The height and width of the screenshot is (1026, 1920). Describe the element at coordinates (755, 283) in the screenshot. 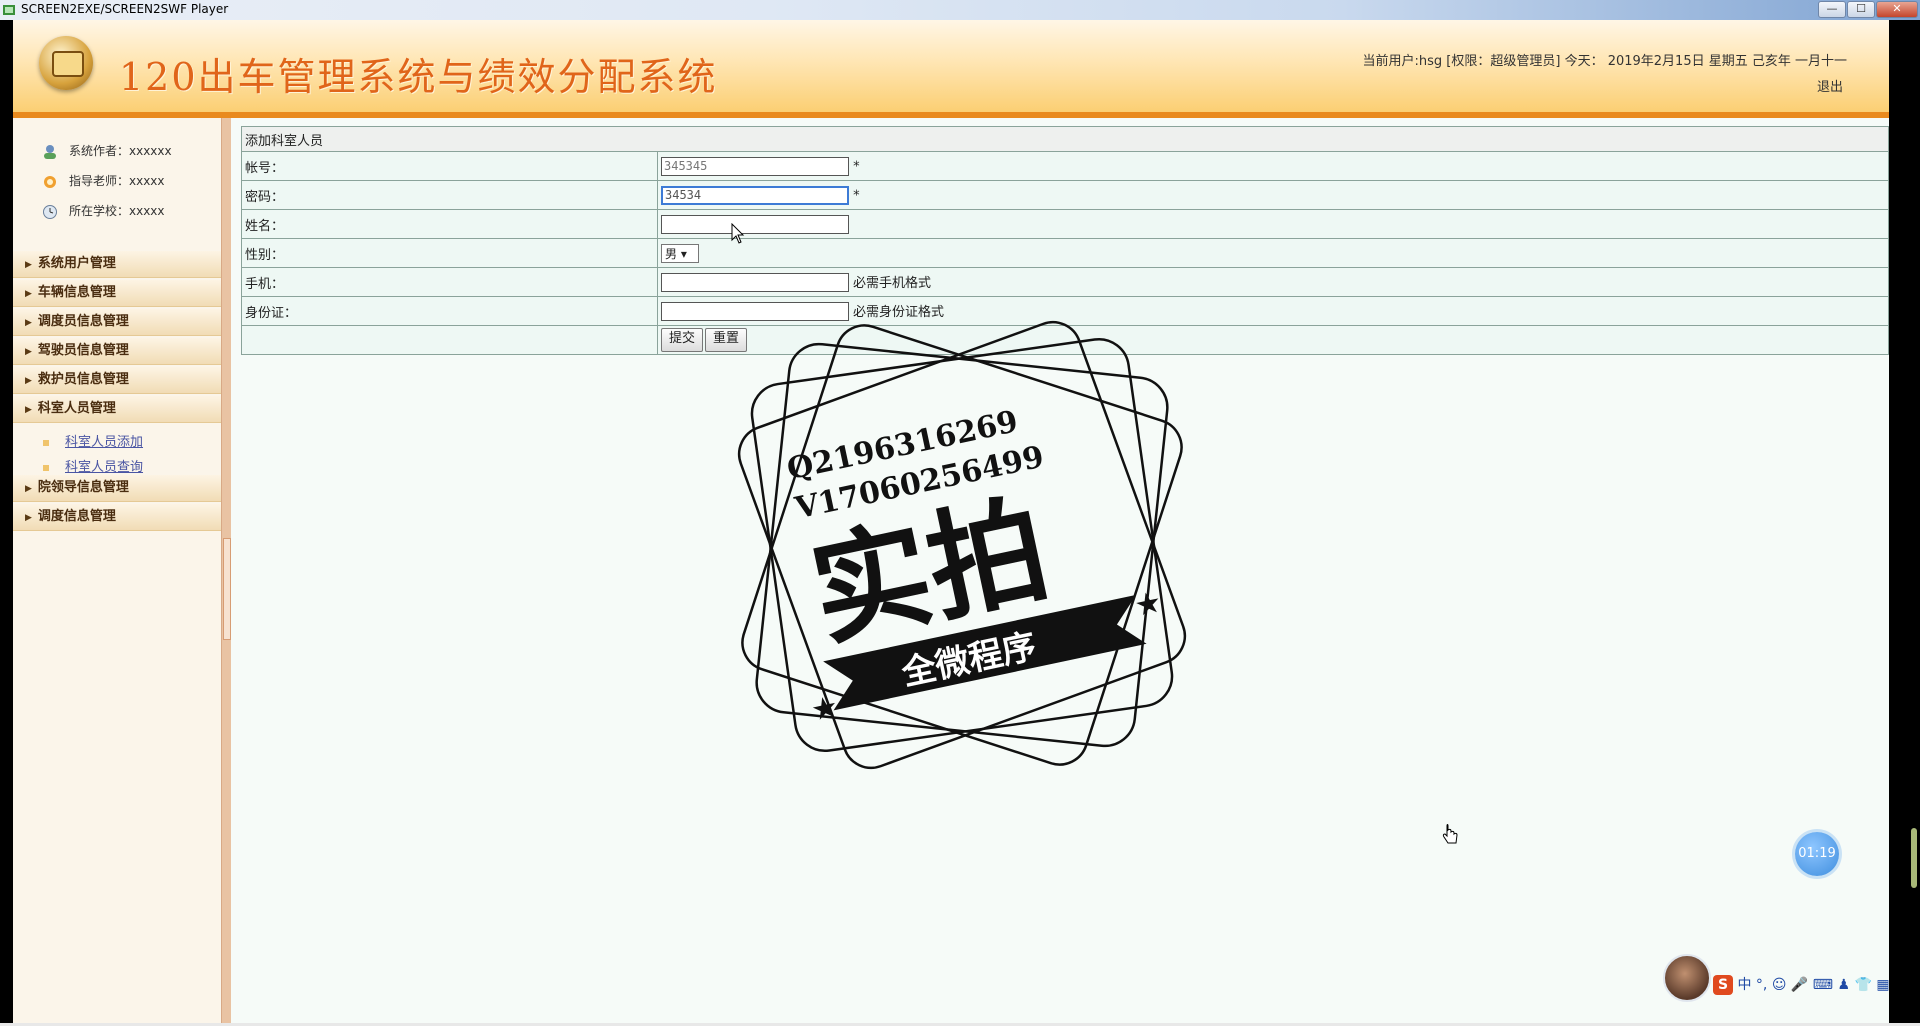

I see `phone-input` at that location.